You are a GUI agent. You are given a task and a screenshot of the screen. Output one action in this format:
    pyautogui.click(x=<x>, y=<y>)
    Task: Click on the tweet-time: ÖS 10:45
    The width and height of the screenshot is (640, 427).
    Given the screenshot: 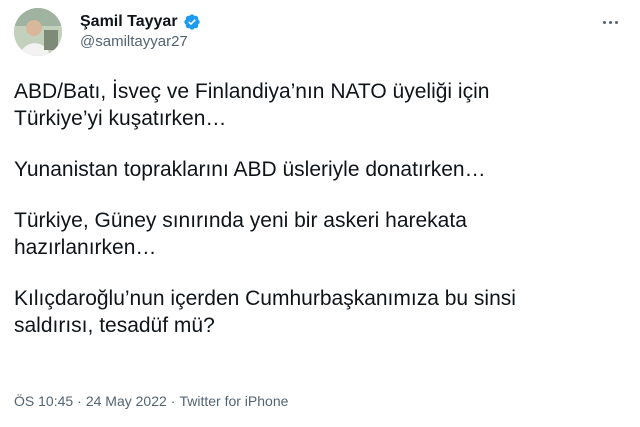 What is the action you would take?
    pyautogui.click(x=43, y=401)
    